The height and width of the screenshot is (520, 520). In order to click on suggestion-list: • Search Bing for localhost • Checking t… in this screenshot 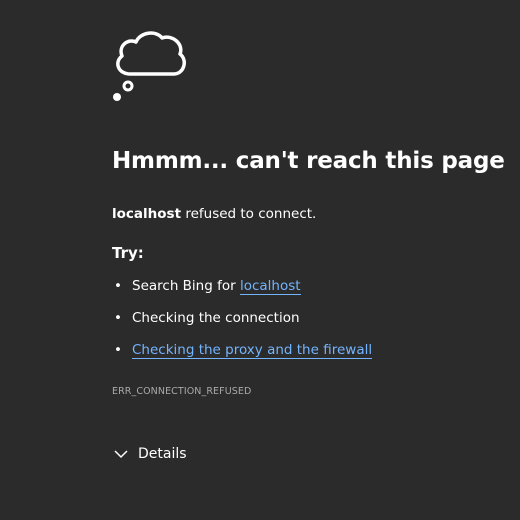, I will do `click(242, 326)`.